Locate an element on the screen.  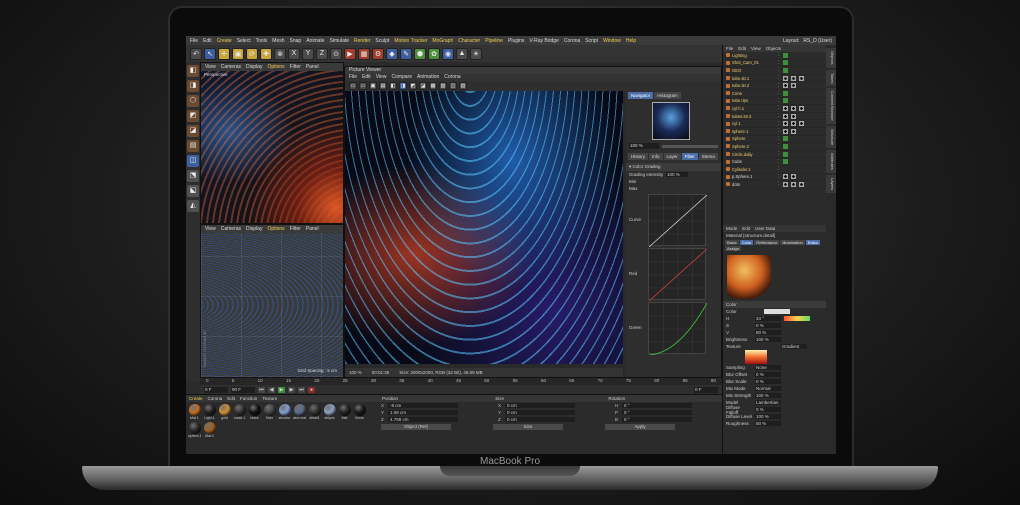
step-forward-button: ▶ is located at coordinates (291, 389).